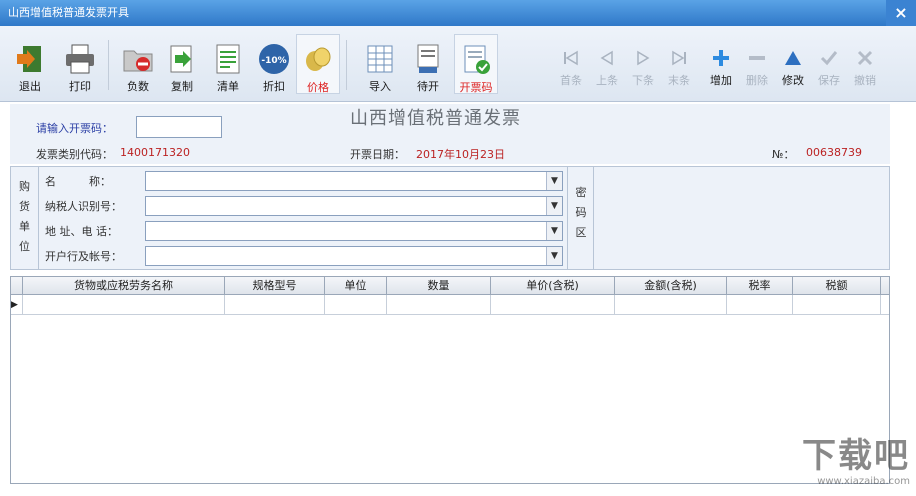 This screenshot has height=496, width=916. I want to click on grid-header-cell: 货物或应税劳务名称, so click(124, 286).